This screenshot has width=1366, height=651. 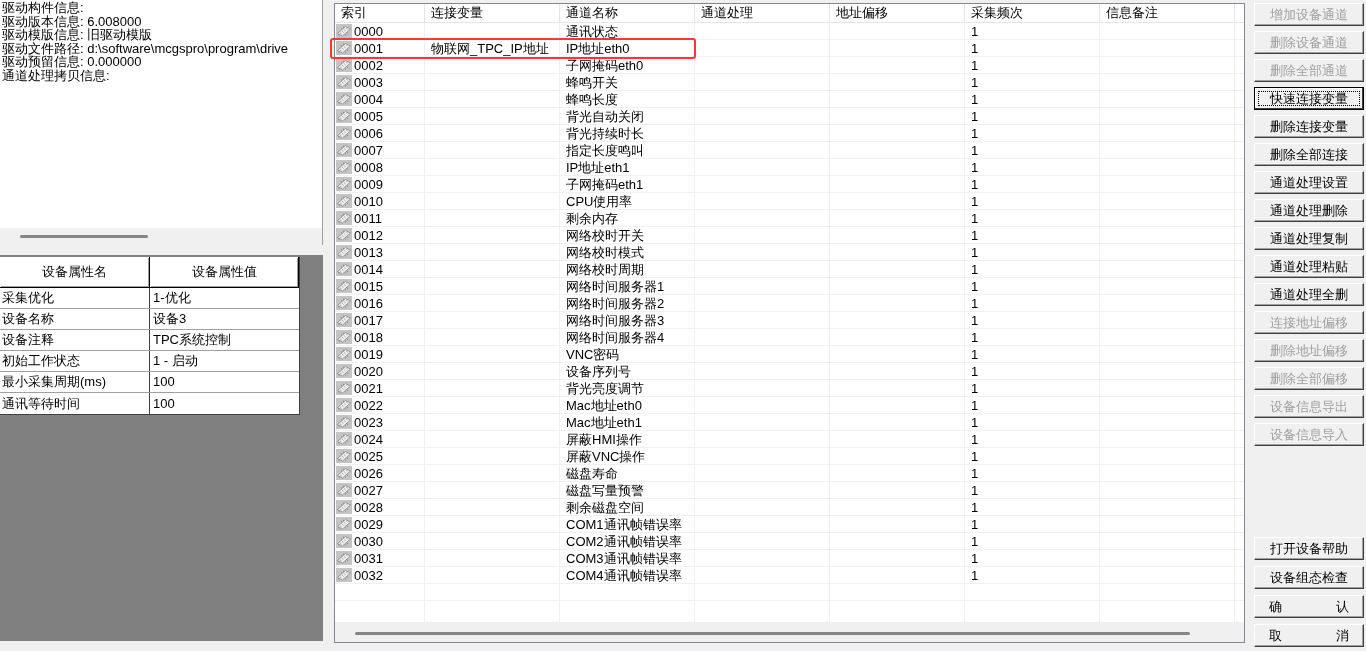 What do you see at coordinates (1309, 548) in the screenshot?
I see `open-device-help-button: 打开设备帮助` at bounding box center [1309, 548].